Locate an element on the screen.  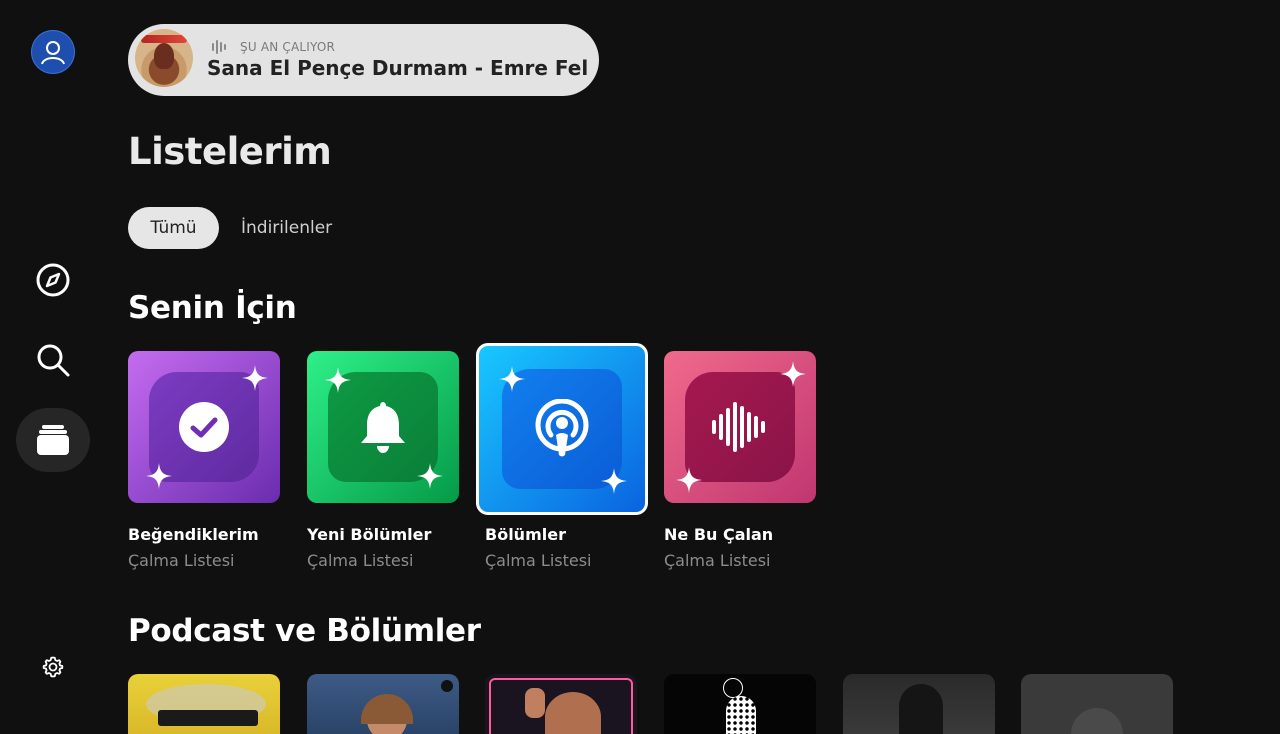
playlist-title: Beğendiklerim is located at coordinates (193, 534).